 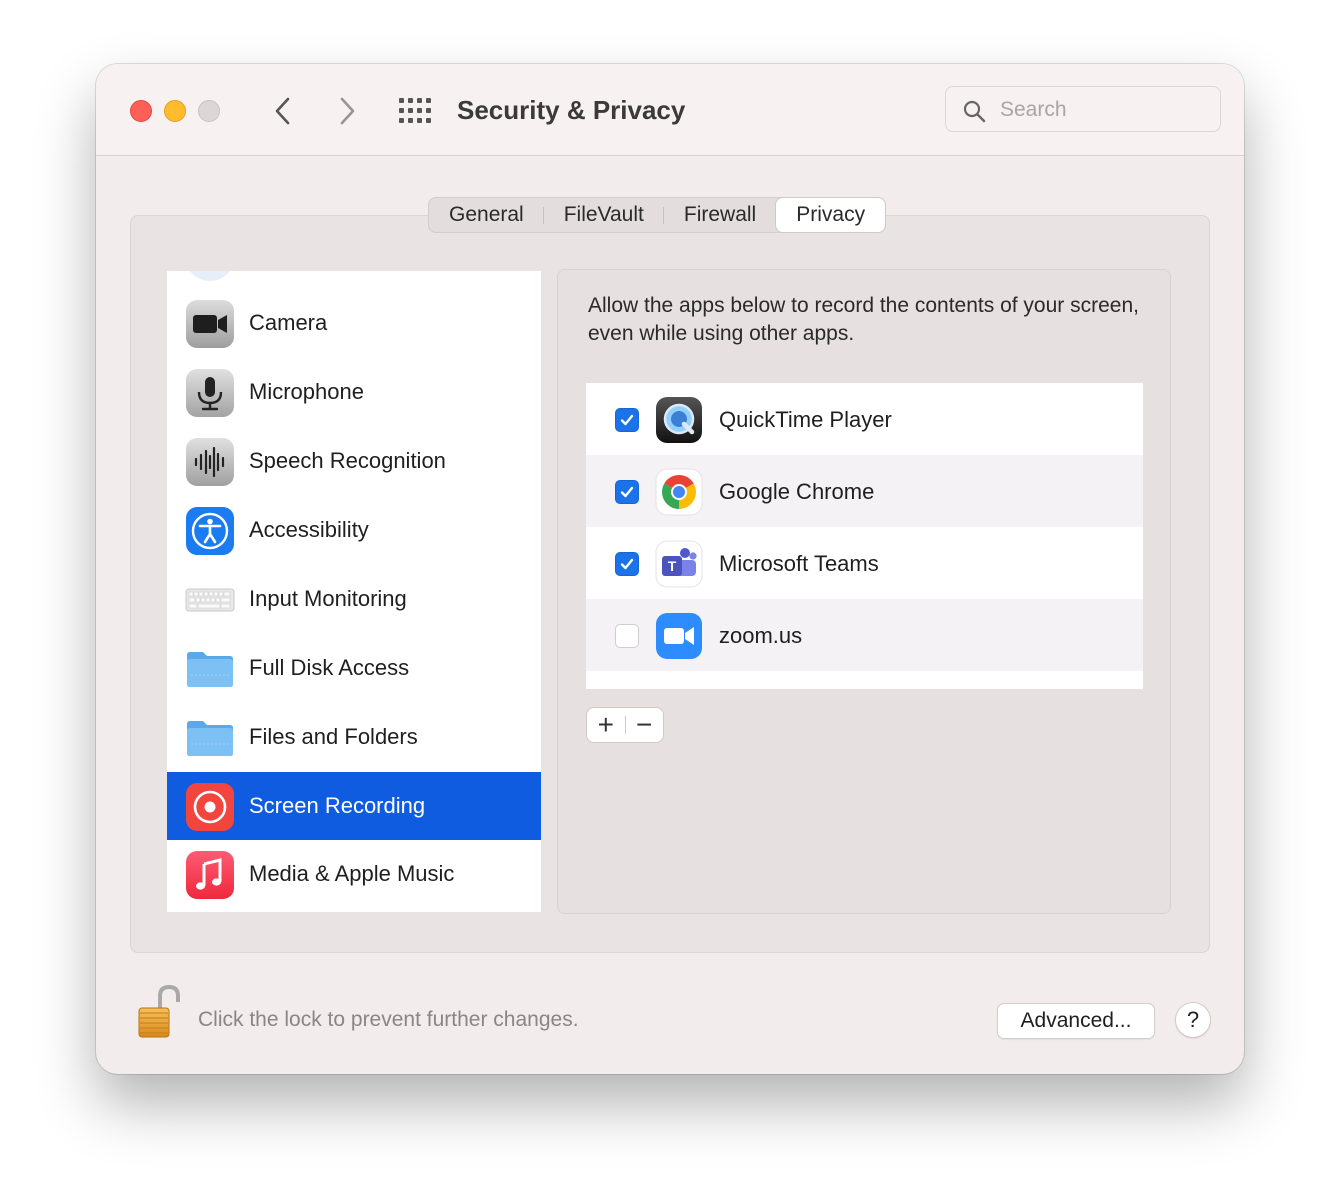 What do you see at coordinates (679, 564) in the screenshot?
I see `teams-icon: T` at bounding box center [679, 564].